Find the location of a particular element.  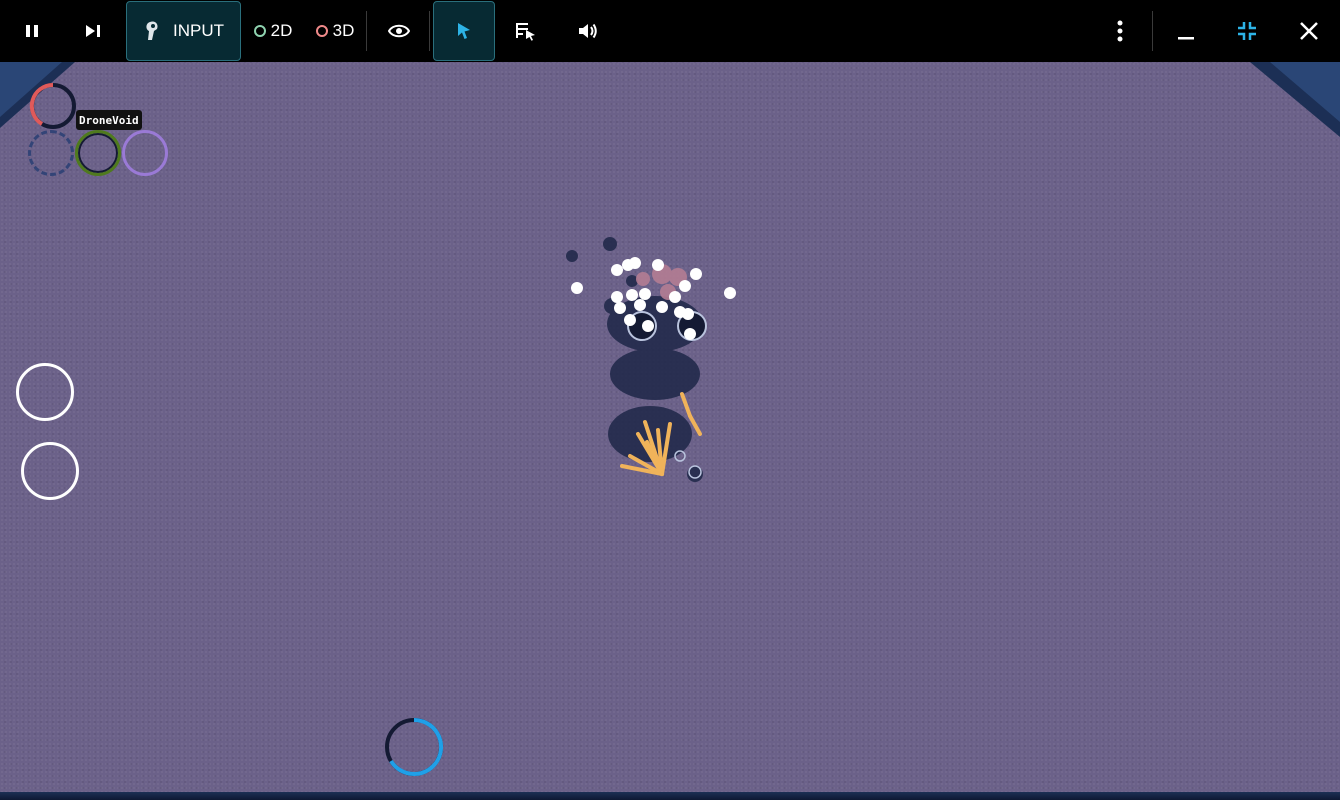

sound-button is located at coordinates (588, 31).